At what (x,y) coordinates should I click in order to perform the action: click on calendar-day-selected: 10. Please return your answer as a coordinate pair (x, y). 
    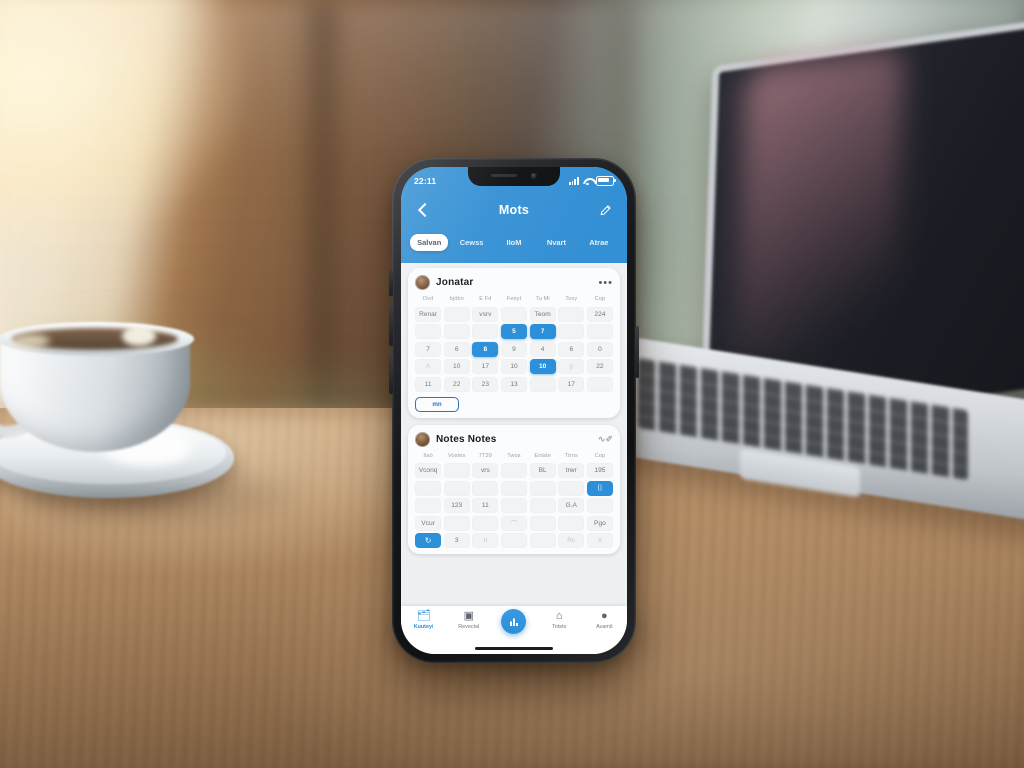
    Looking at the image, I should click on (542, 366).